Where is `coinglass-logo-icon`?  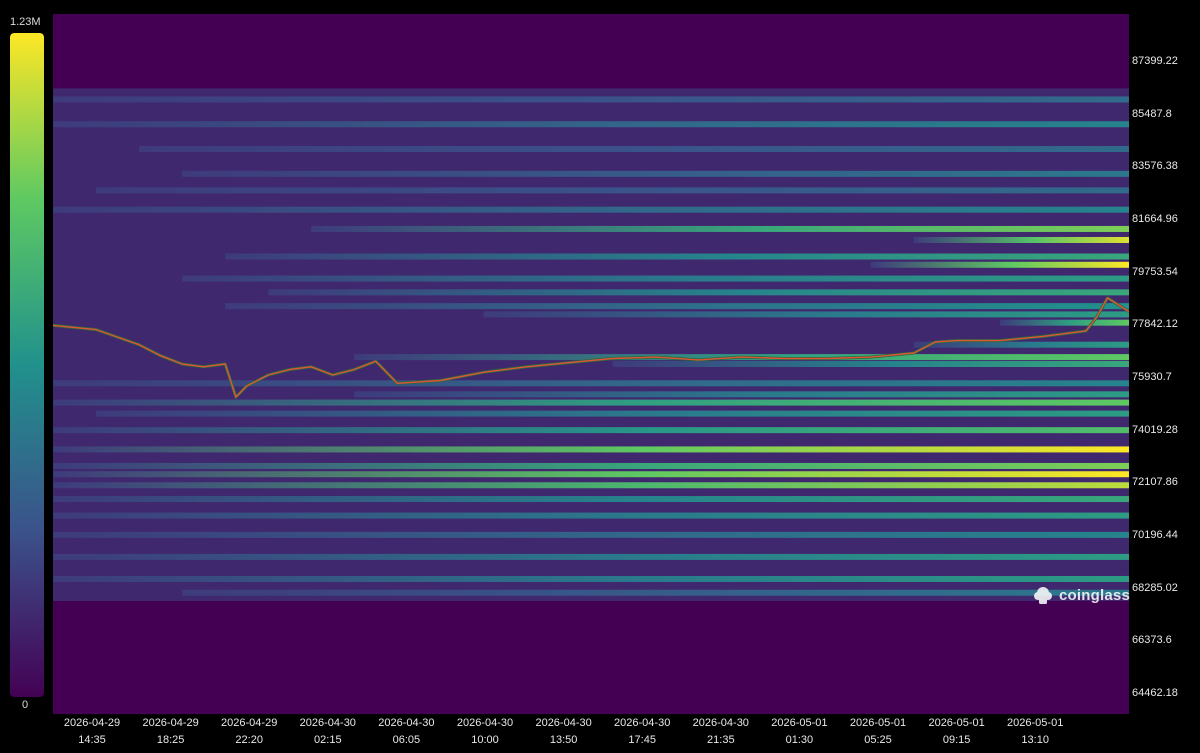
coinglass-logo-icon is located at coordinates (1043, 595).